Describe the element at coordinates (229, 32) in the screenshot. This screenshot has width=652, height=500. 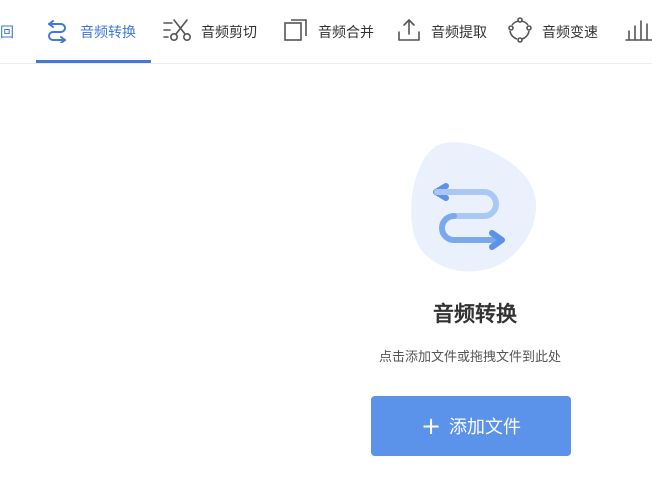
I see `tab-label: 音频剪切` at that location.